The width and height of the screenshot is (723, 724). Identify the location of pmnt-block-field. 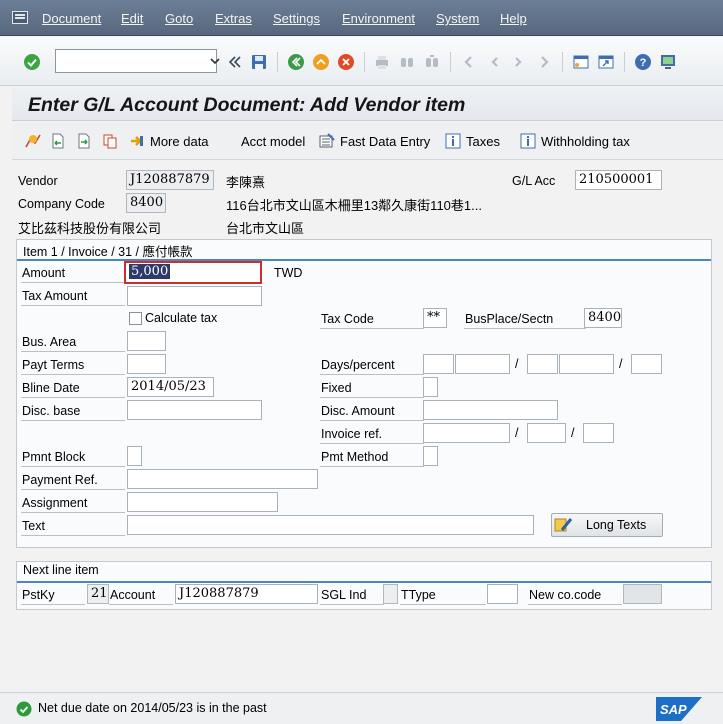
(134, 456).